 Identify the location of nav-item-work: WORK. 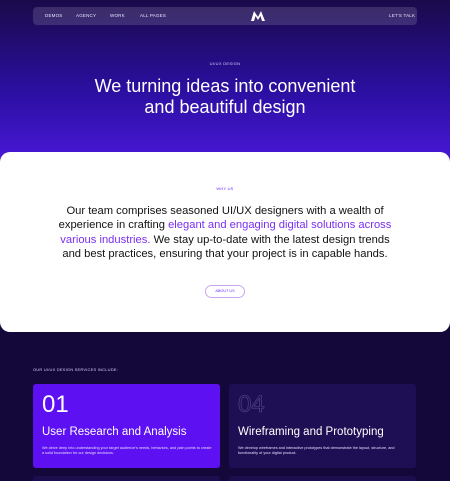
(117, 15).